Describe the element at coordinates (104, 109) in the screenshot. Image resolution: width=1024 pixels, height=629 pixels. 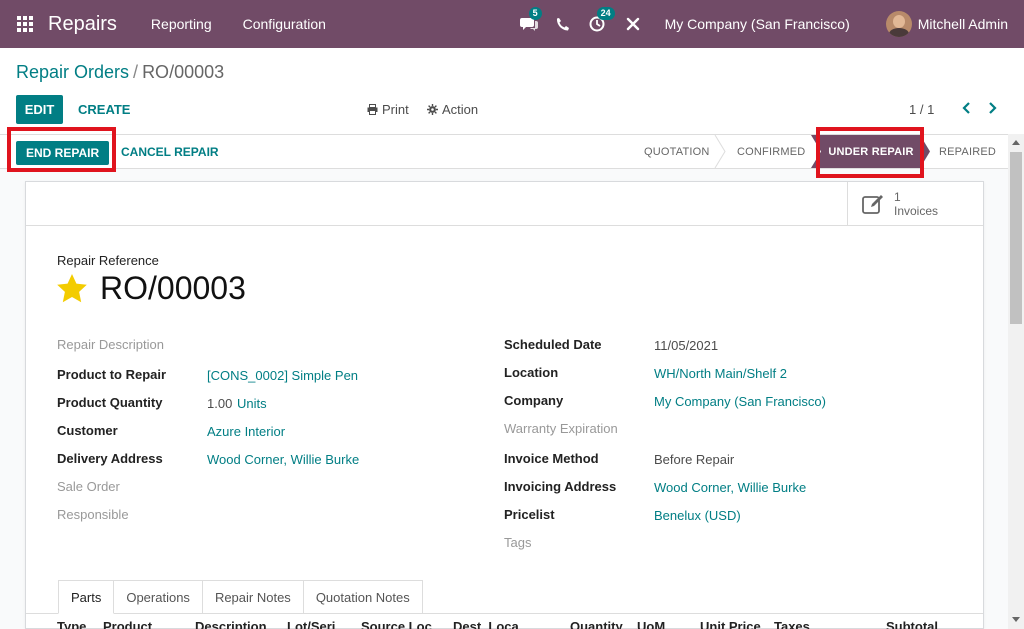
I see `create-button: CREATE` at that location.